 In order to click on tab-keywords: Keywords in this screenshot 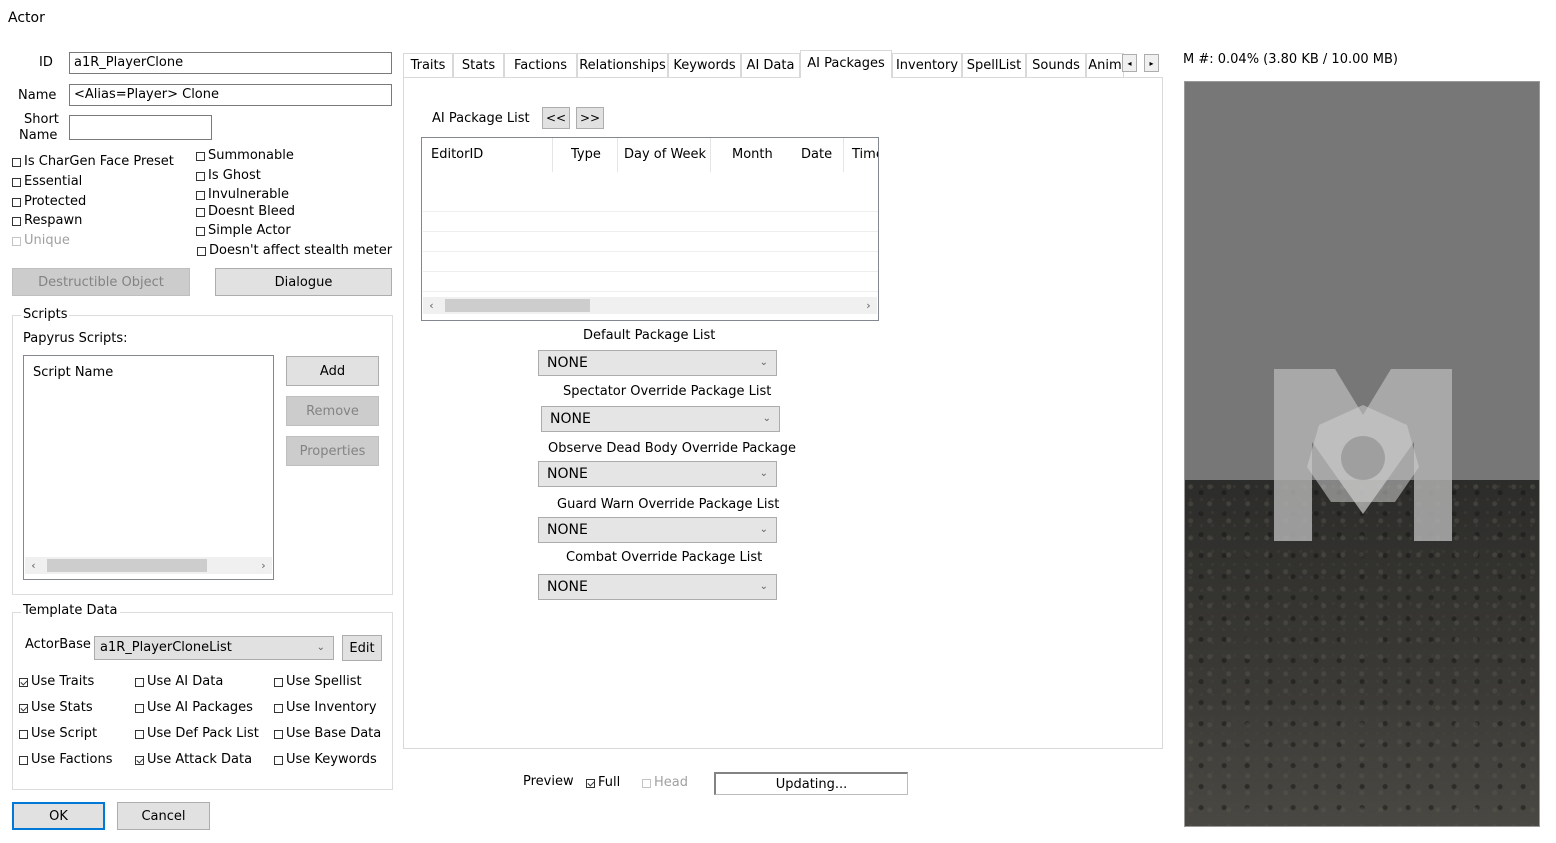, I will do `click(704, 65)`.